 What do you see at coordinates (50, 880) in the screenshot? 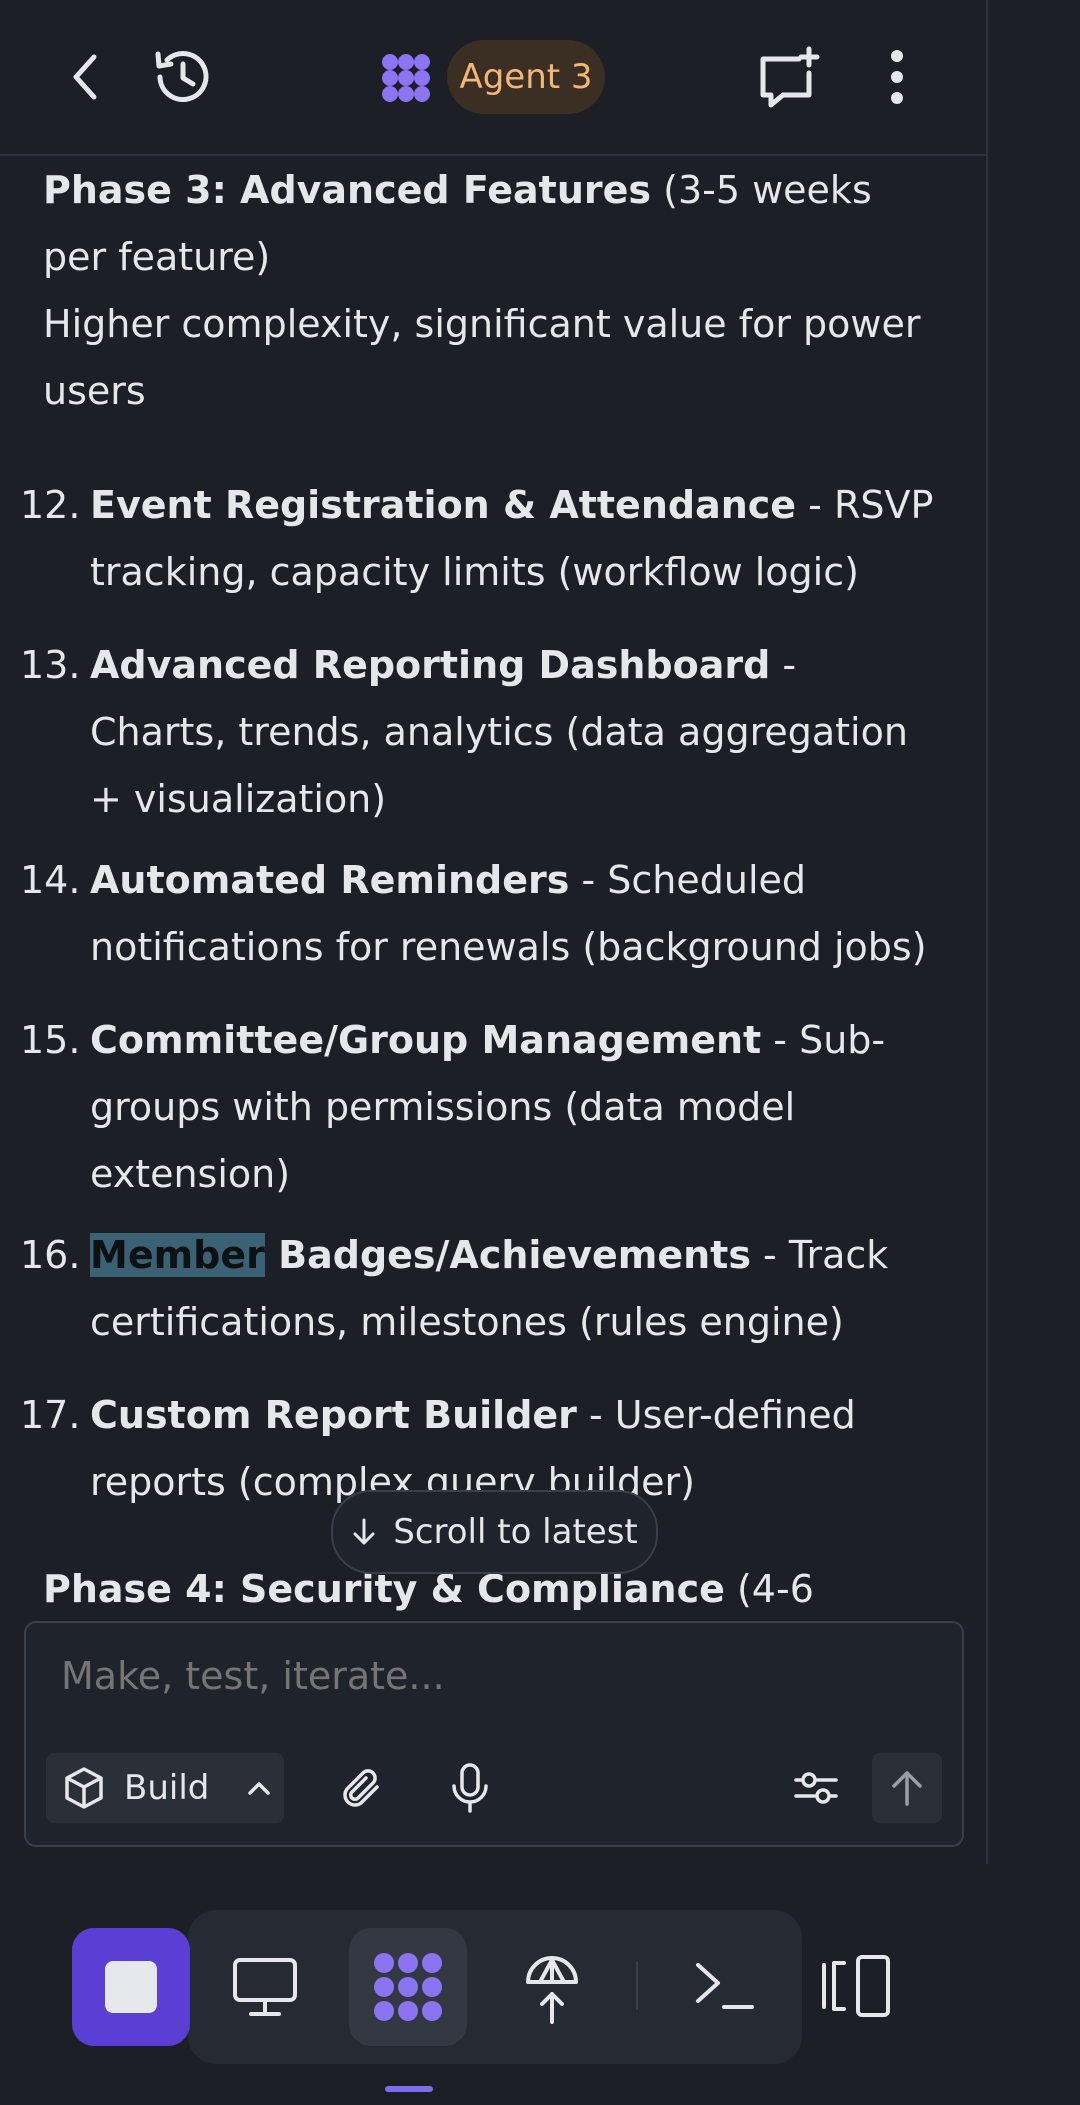
I see `list-item-number: 14.` at bounding box center [50, 880].